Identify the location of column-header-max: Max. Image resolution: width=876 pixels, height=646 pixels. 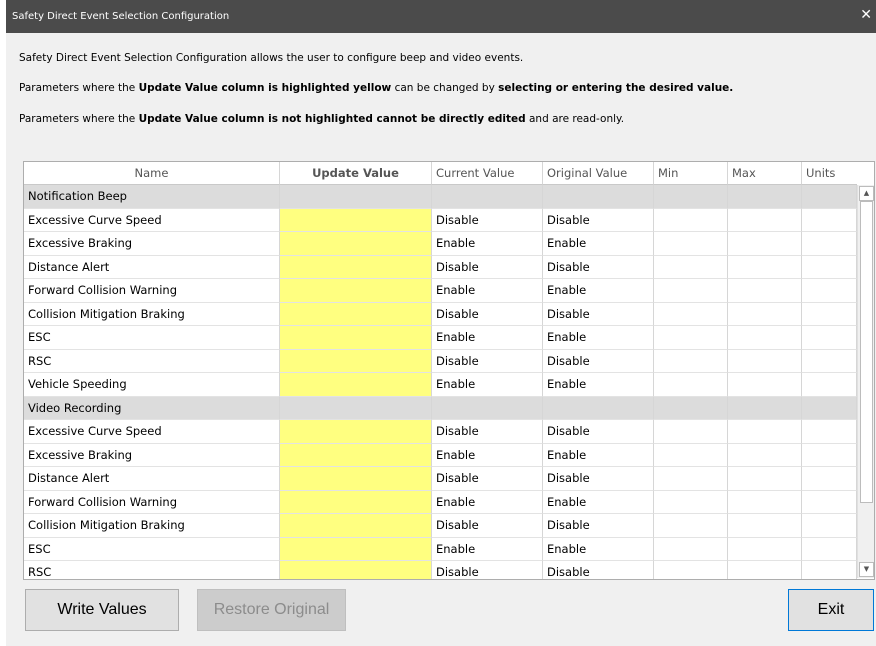
(765, 173).